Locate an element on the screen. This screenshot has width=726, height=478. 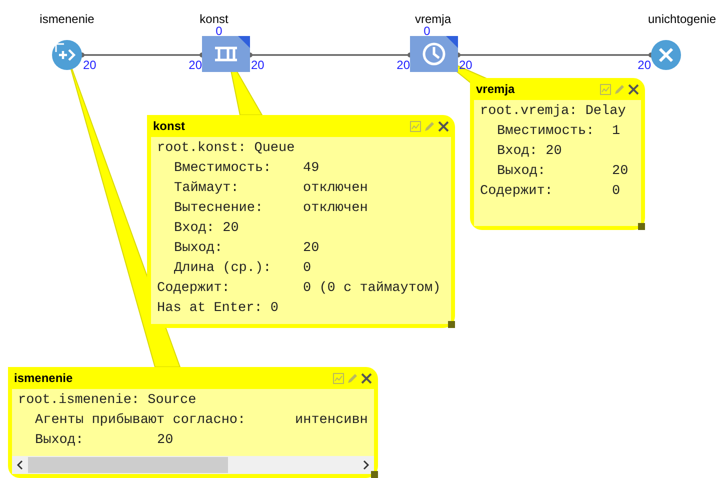
property-label: Таймаут: is located at coordinates (207, 189).